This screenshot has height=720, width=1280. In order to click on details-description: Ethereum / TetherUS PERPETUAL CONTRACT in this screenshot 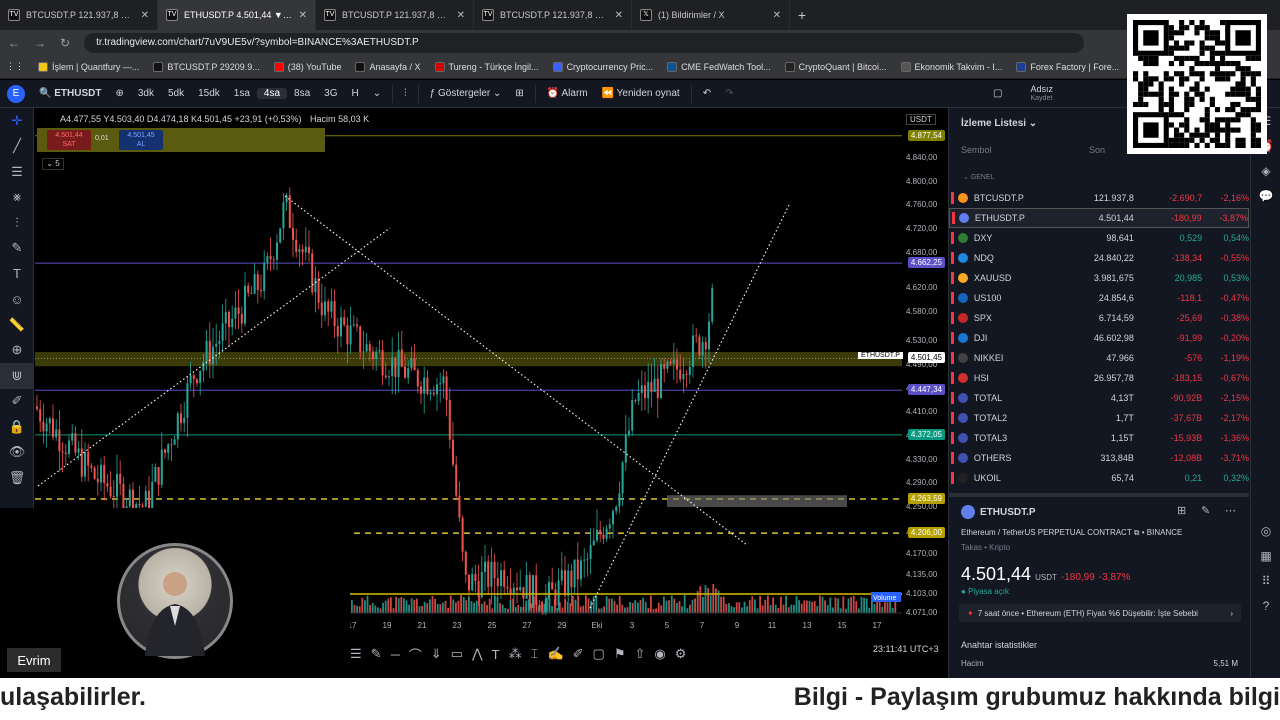, I will do `click(1046, 532)`.